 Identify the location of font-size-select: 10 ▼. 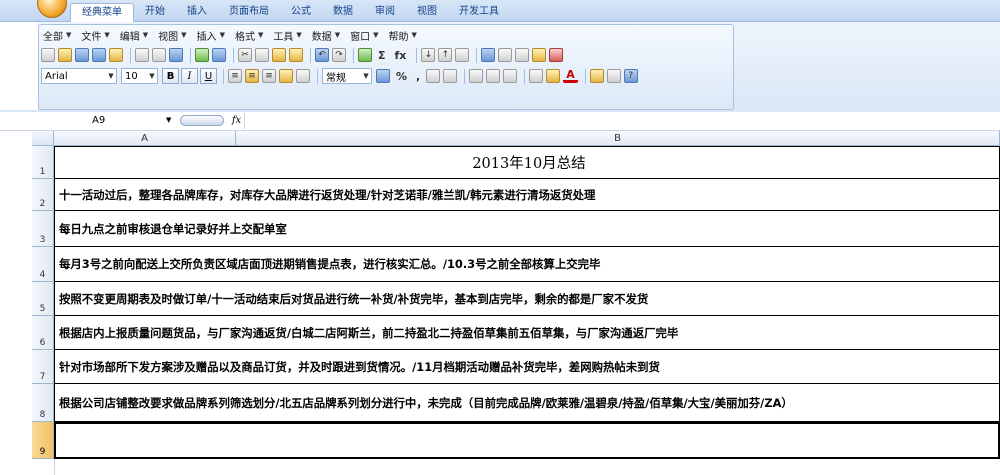
(139, 76).